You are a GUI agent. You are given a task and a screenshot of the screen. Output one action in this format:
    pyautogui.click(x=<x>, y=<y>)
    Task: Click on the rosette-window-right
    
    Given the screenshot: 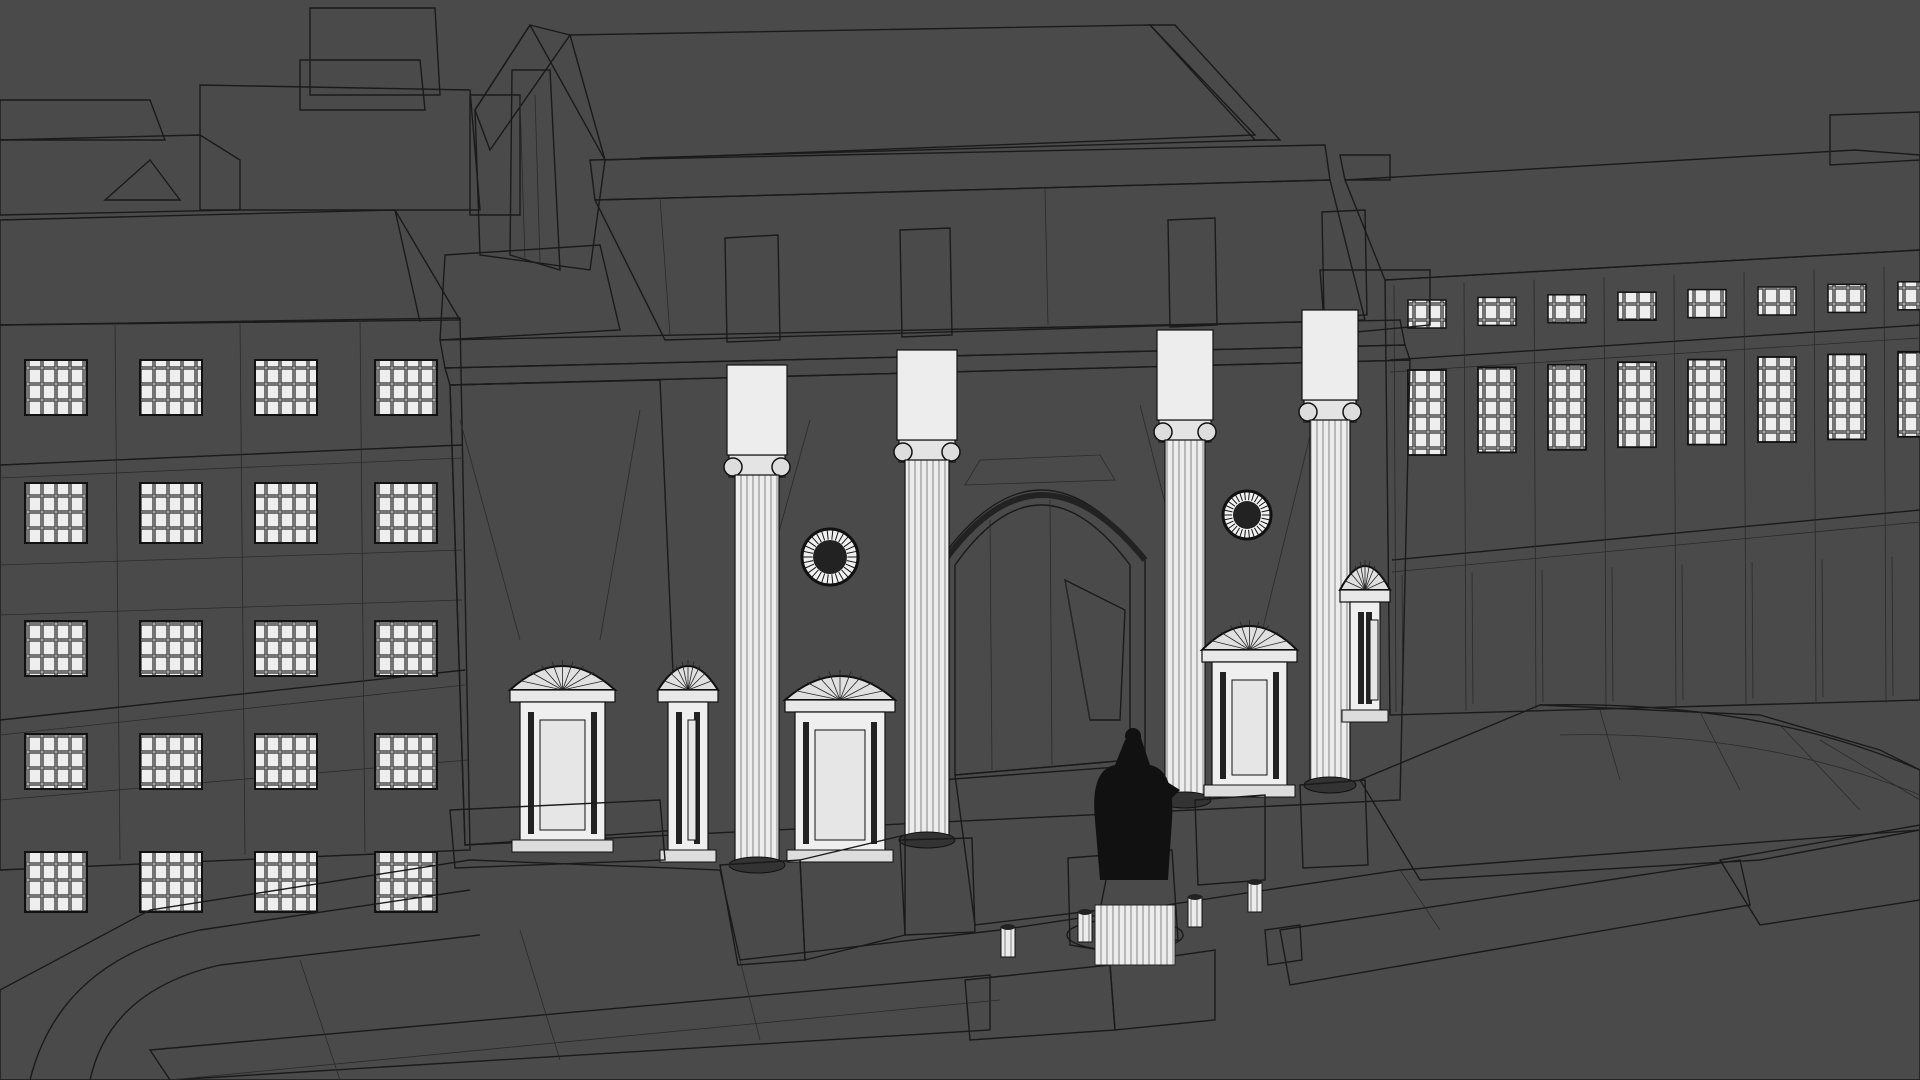 What is the action you would take?
    pyautogui.click(x=1247, y=515)
    